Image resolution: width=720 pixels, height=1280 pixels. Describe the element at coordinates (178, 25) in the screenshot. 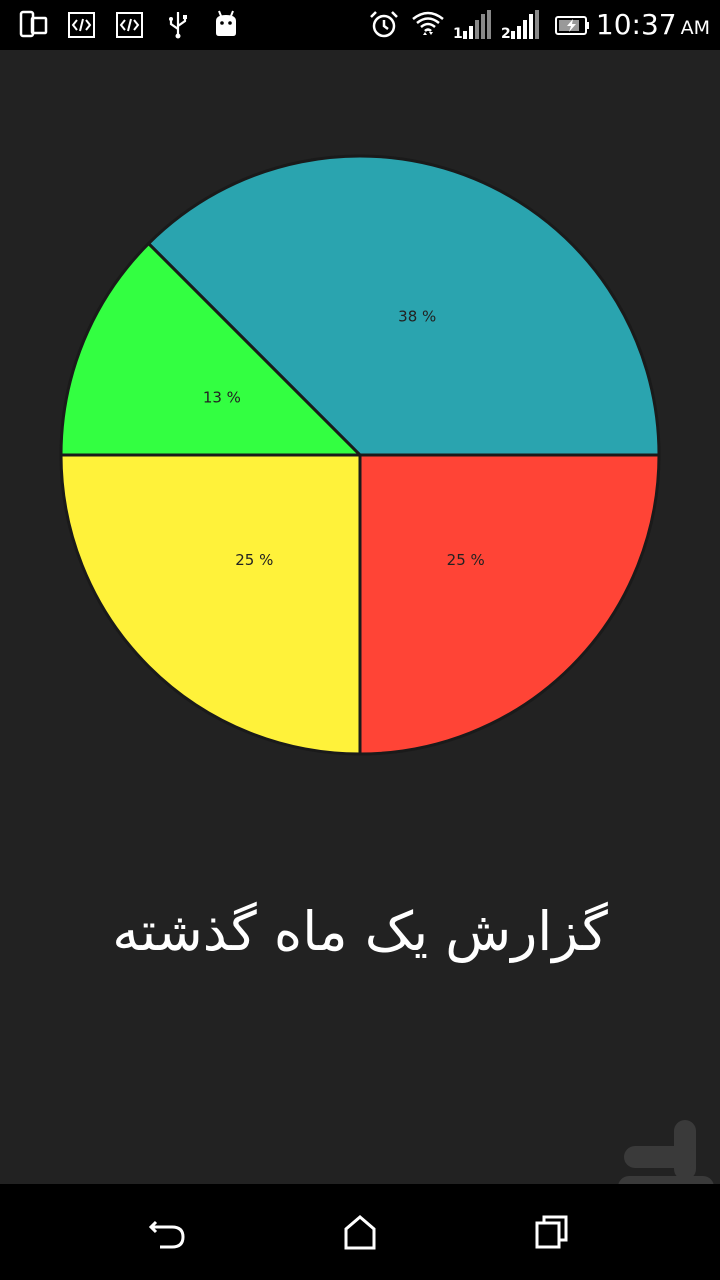

I see `usb-icon` at that location.